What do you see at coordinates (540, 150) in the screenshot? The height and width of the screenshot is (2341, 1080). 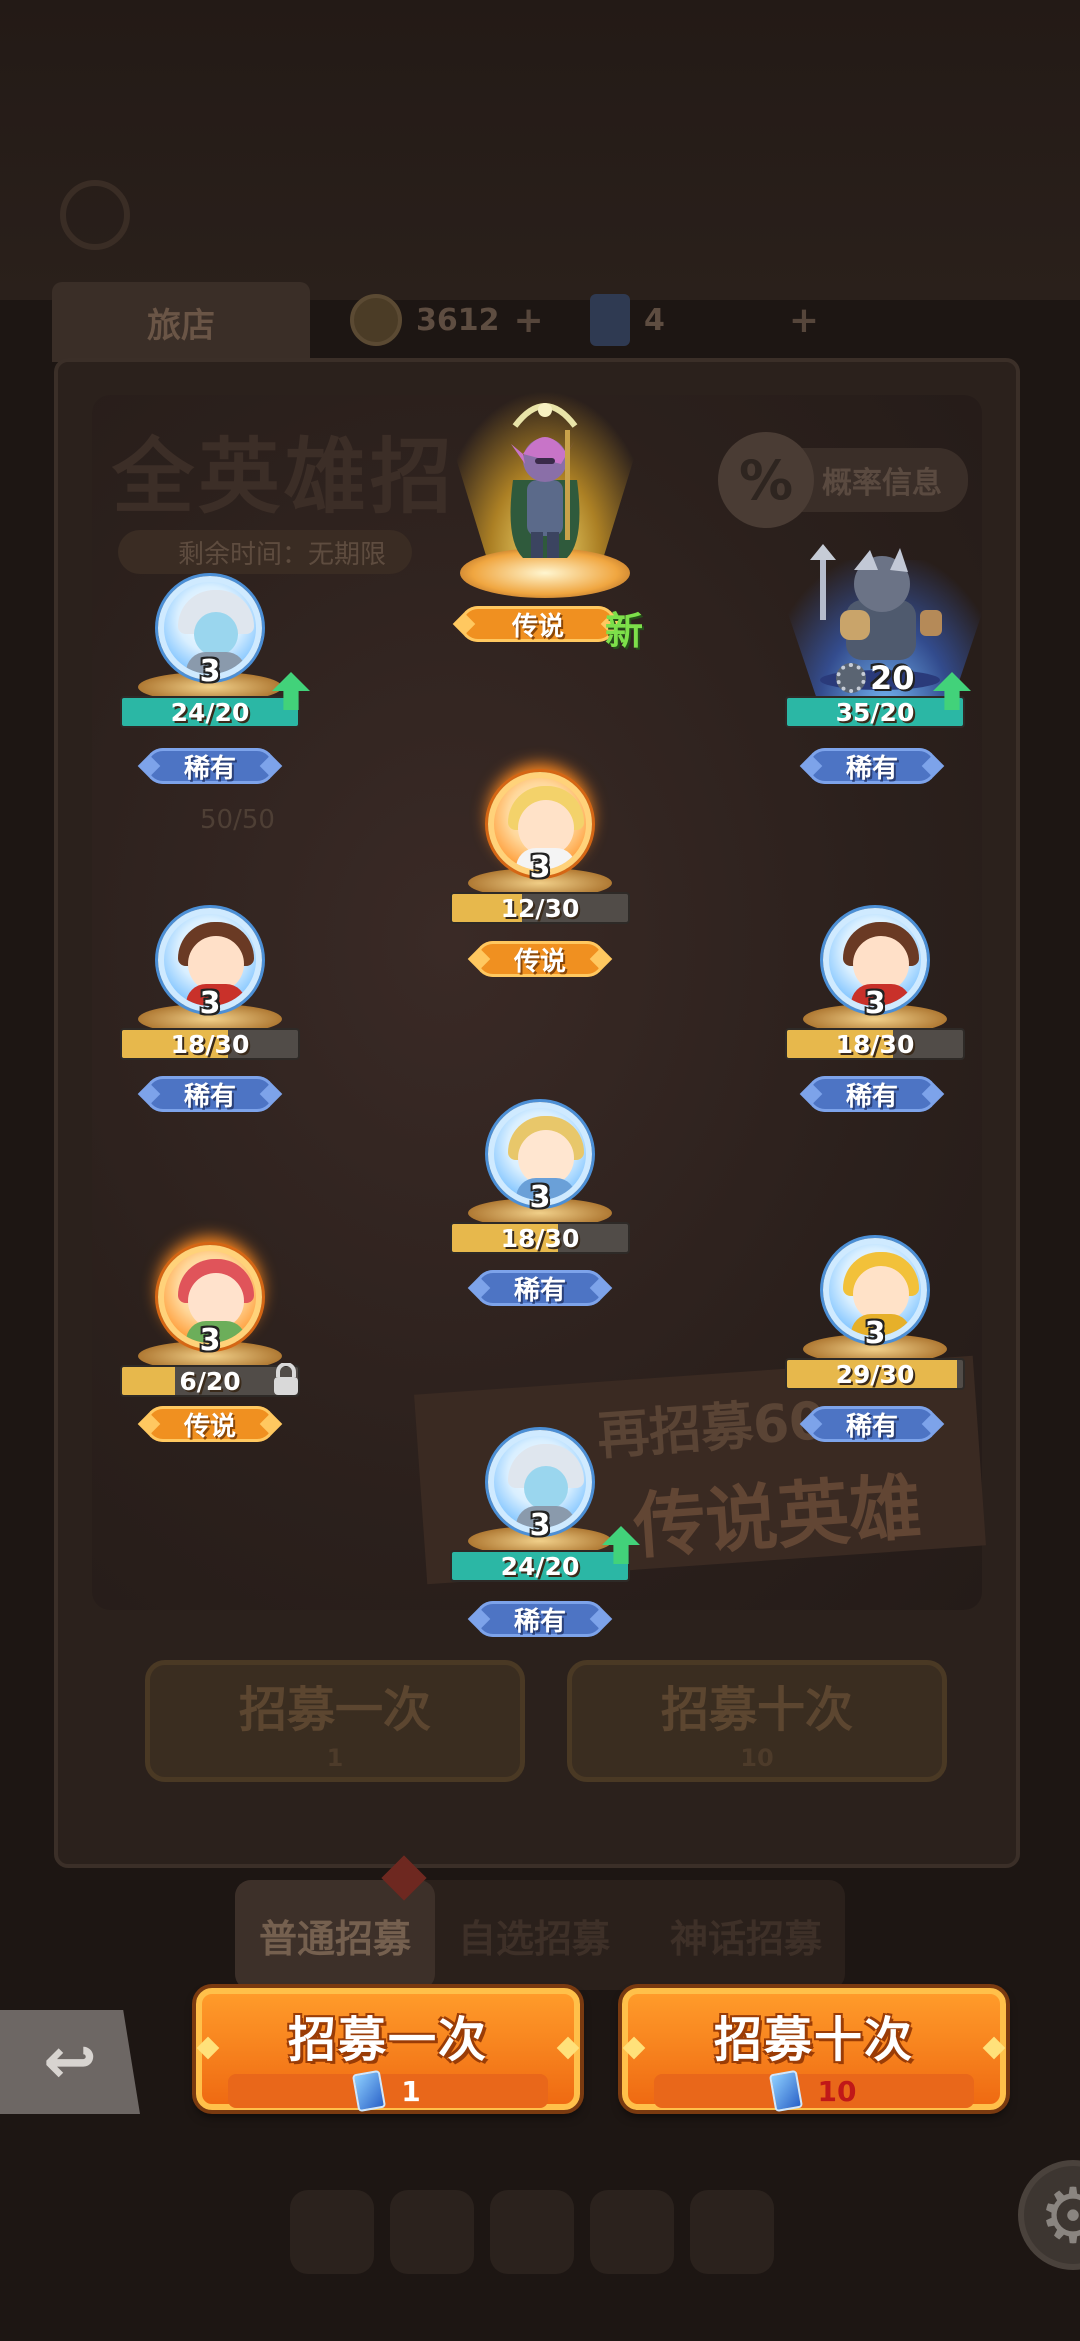 I see `dimmed-header` at bounding box center [540, 150].